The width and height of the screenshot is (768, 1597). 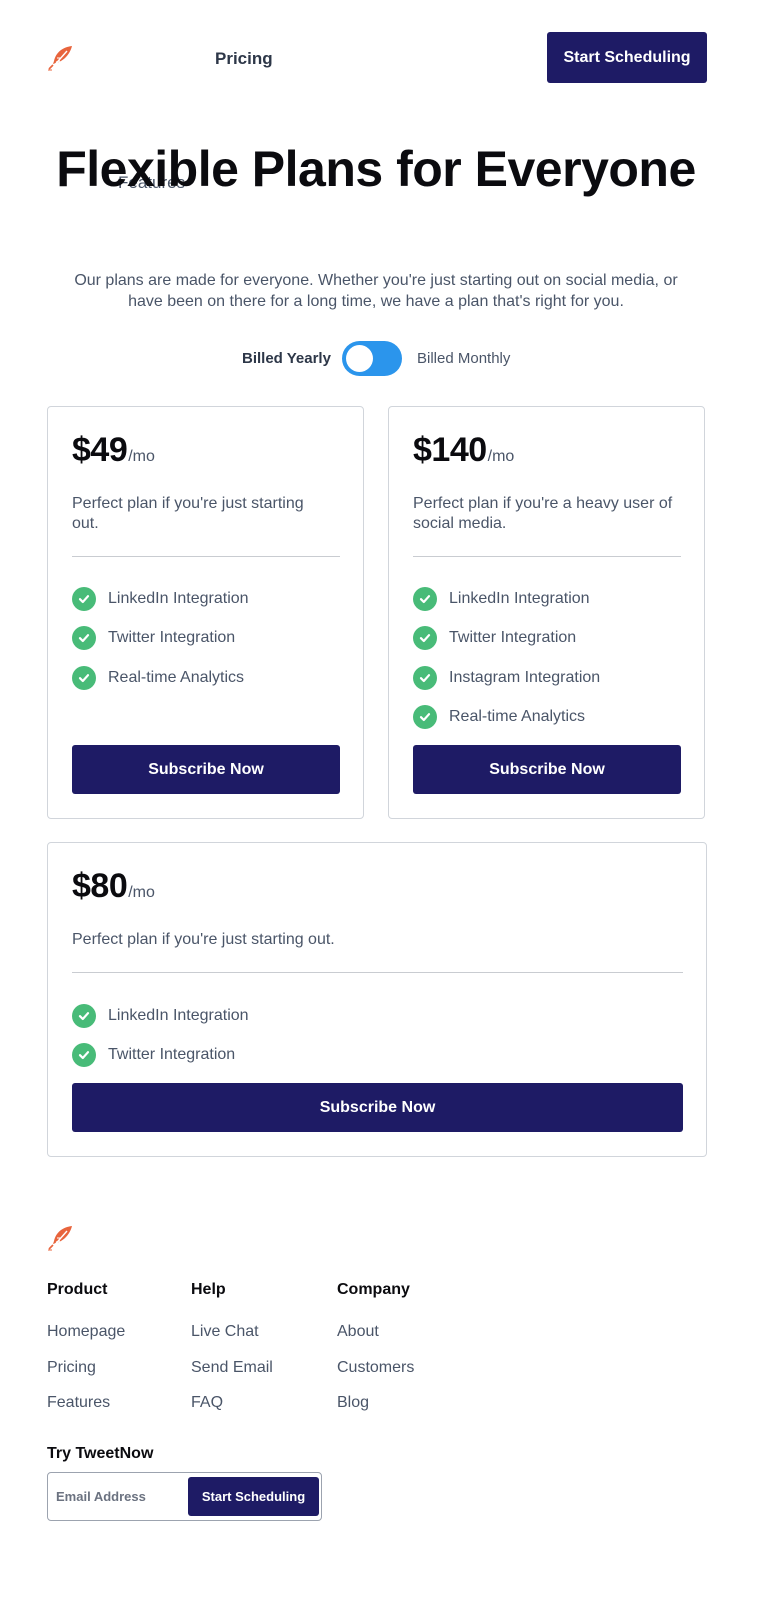 I want to click on plan-price: $80/mo, so click(x=113, y=886).